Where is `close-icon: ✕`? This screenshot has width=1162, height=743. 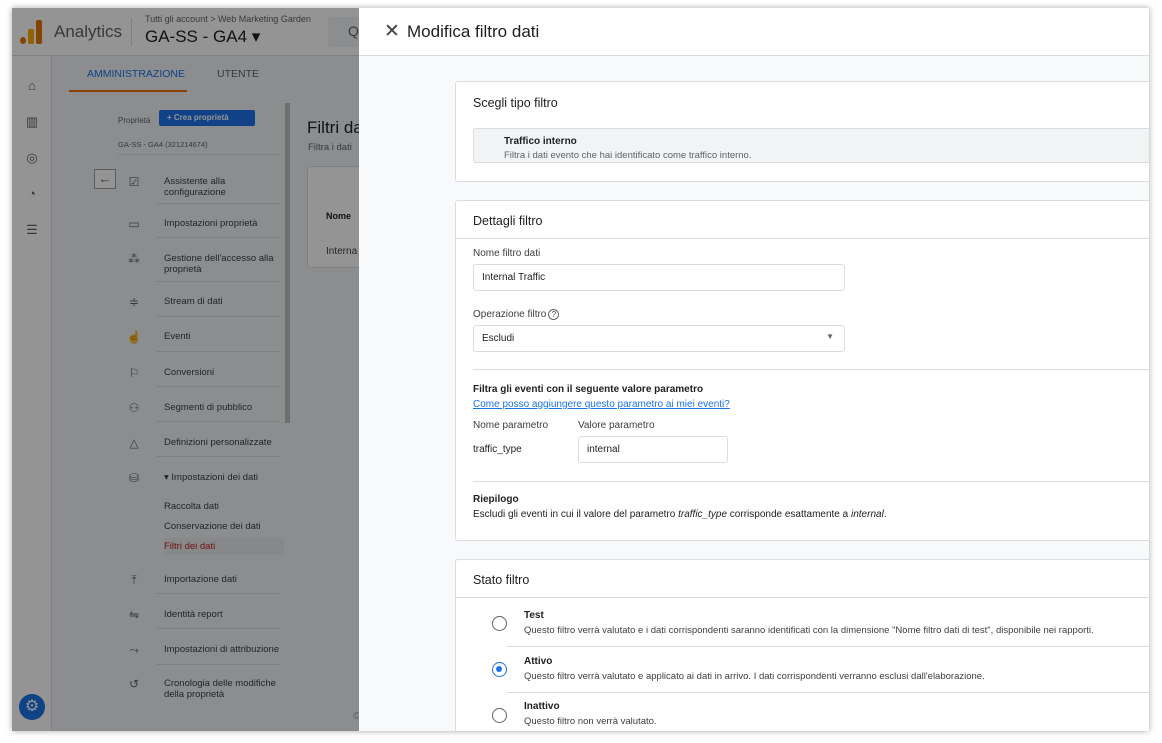 close-icon: ✕ is located at coordinates (392, 31).